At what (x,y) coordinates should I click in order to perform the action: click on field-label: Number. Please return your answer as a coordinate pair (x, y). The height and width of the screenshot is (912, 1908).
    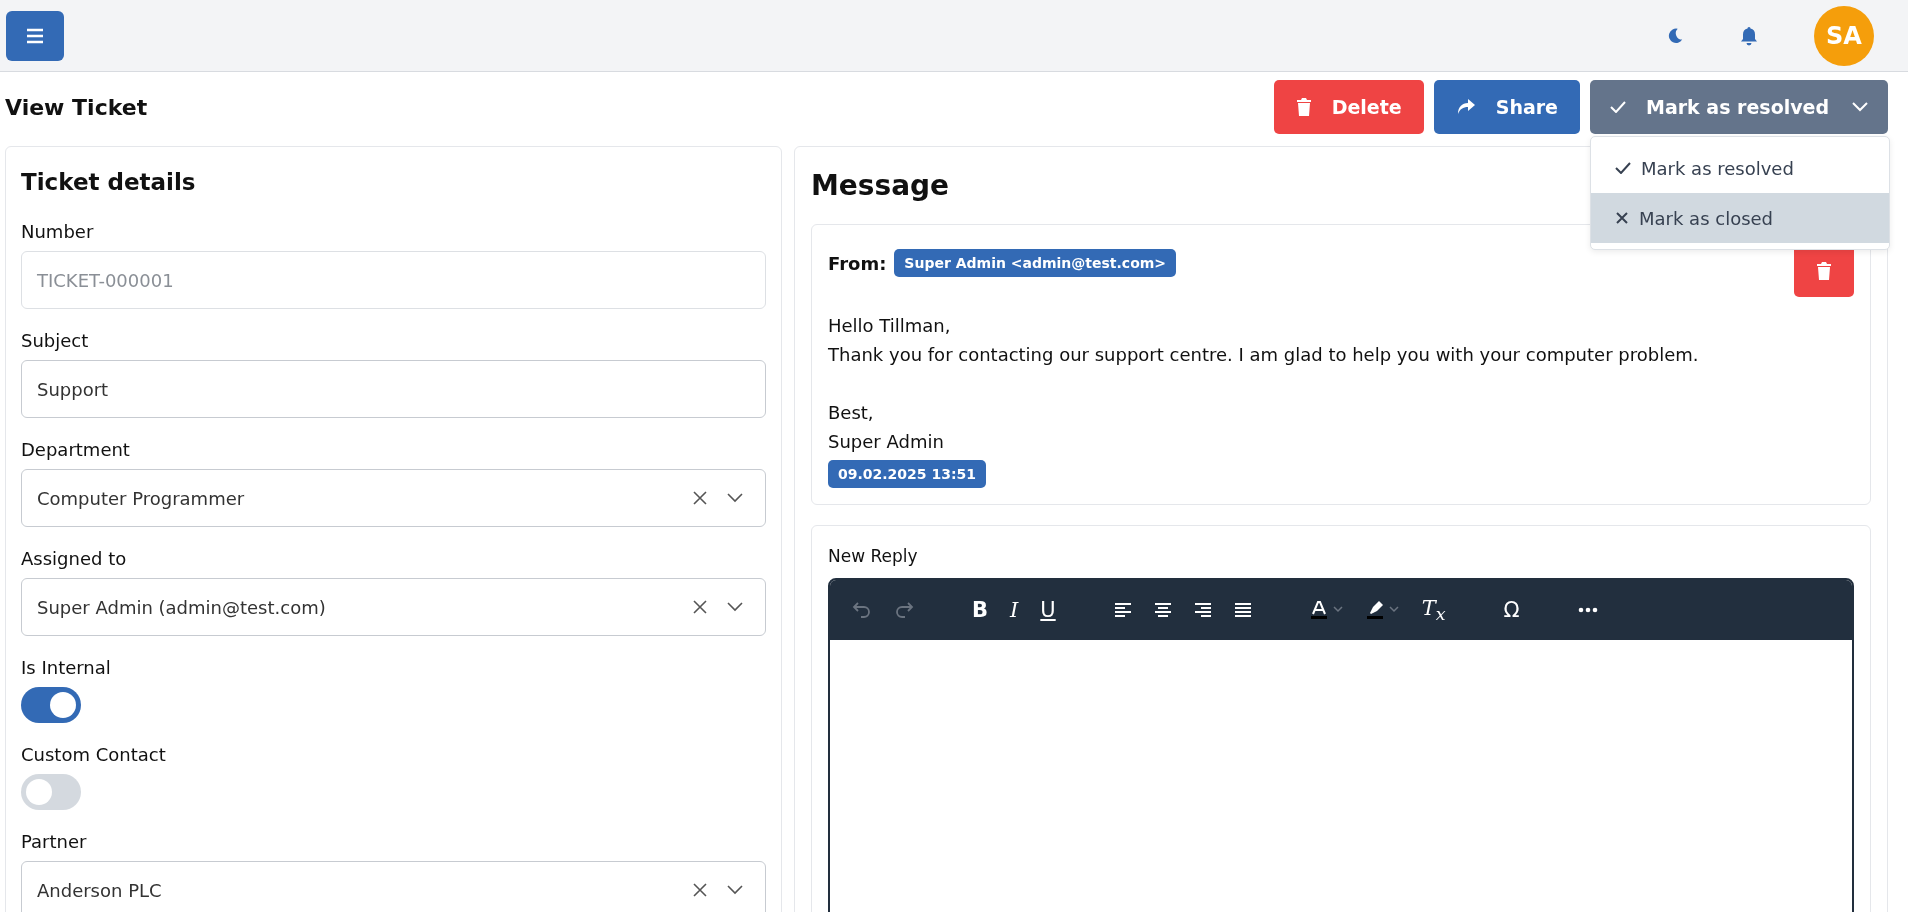
    Looking at the image, I should click on (58, 231).